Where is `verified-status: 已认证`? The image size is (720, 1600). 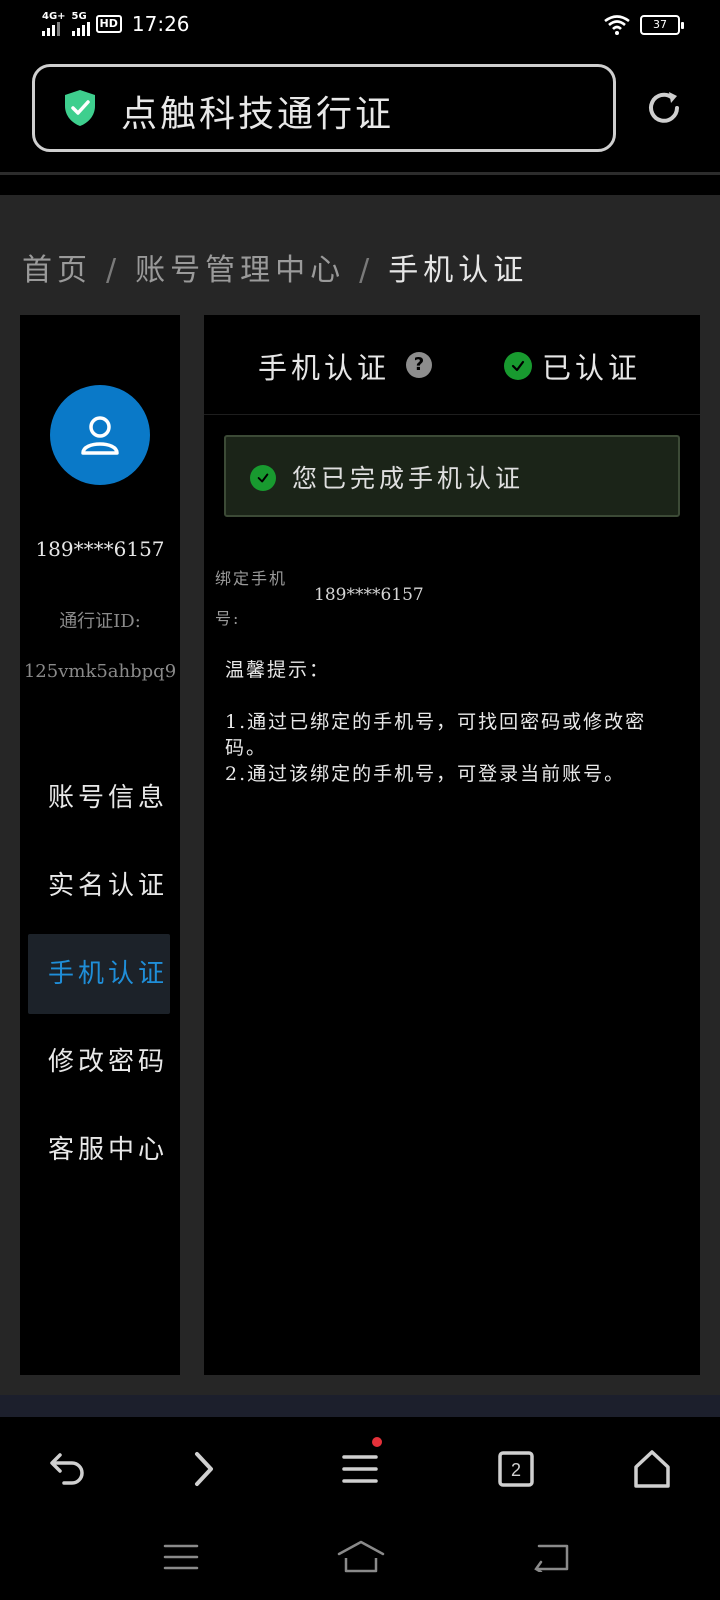 verified-status: 已认证 is located at coordinates (572, 366).